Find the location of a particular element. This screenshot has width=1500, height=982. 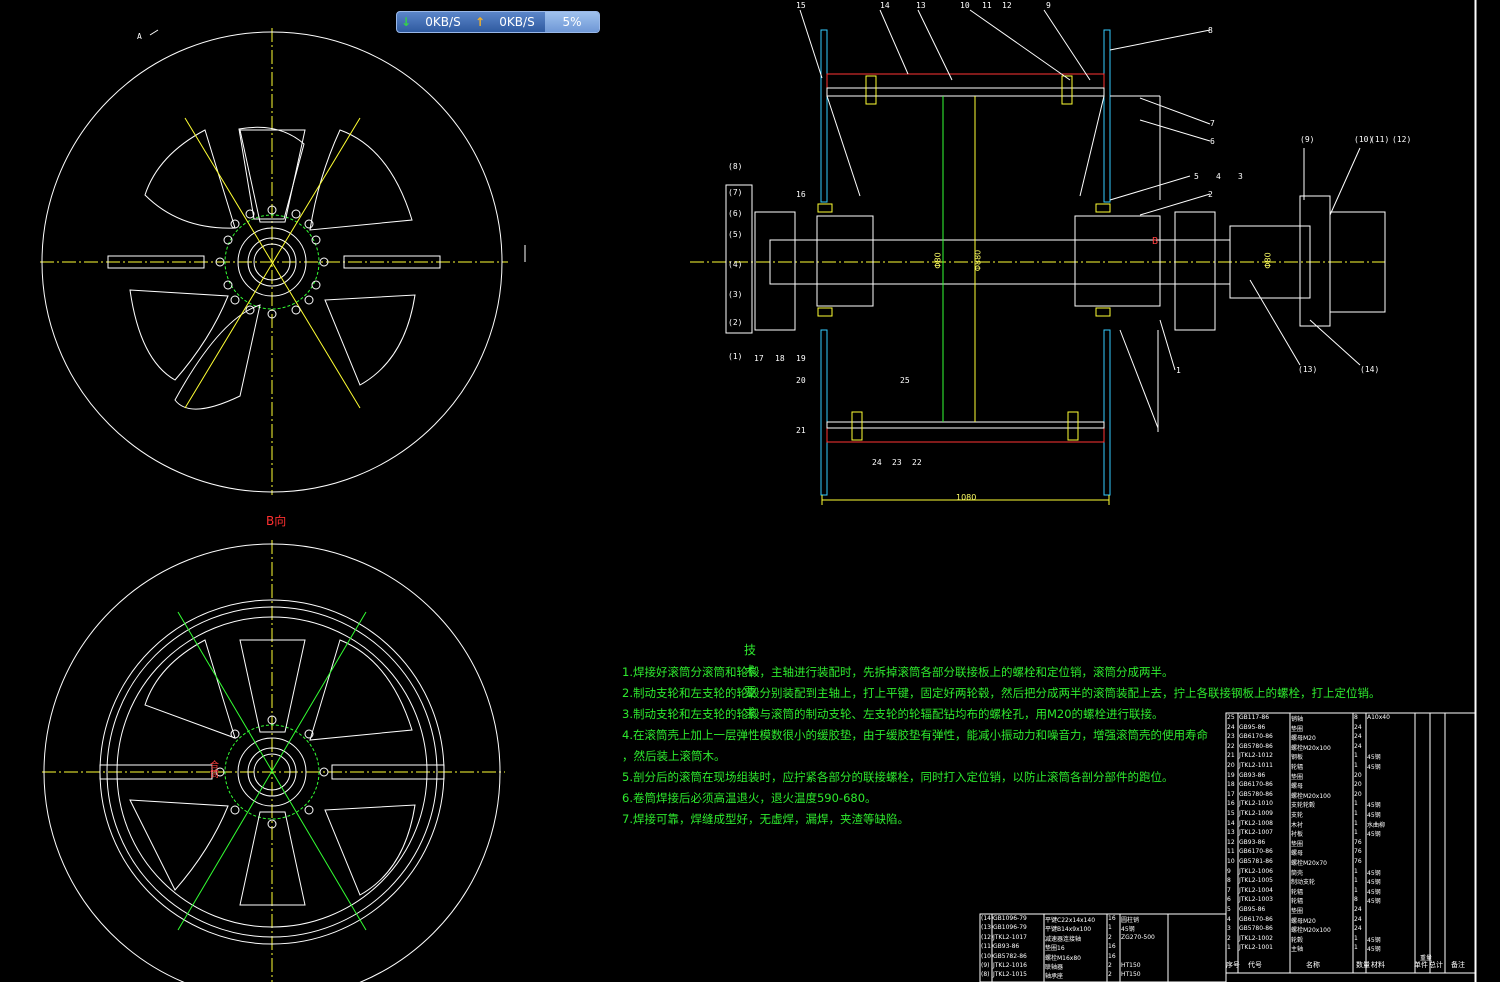

part-label: 13 is located at coordinates (921, 5).